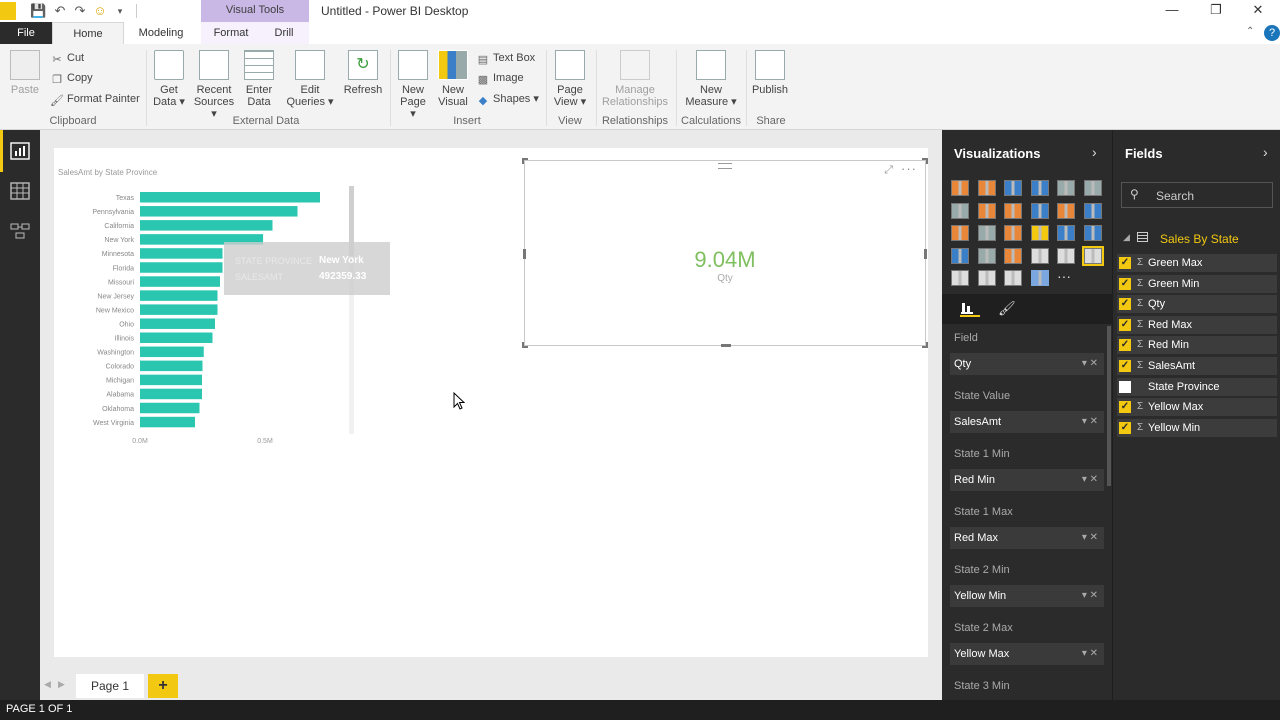 This screenshot has height=720, width=1280. What do you see at coordinates (1094, 152) in the screenshot?
I see `collapse-visualizations-icon: ›` at bounding box center [1094, 152].